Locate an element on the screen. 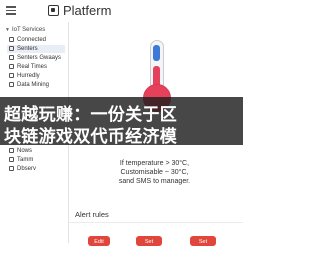 The height and width of the screenshot is (257, 320). platform-logo-icon is located at coordinates (53, 10).